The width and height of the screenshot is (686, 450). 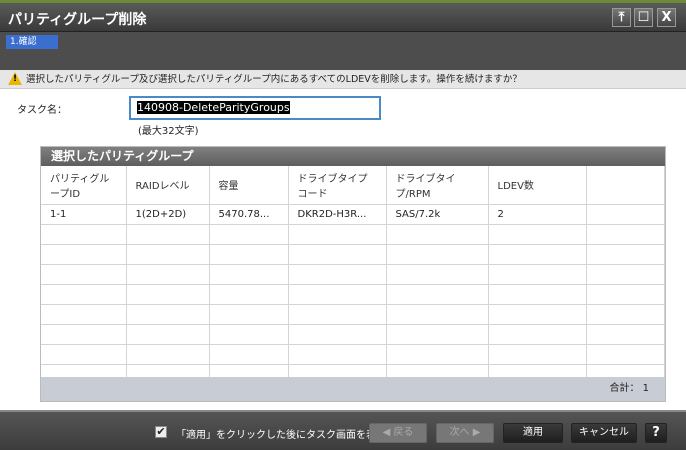 I want to click on show-task-label: 「適用」をクリックした後にタスク画面を表示, so click(x=281, y=435).